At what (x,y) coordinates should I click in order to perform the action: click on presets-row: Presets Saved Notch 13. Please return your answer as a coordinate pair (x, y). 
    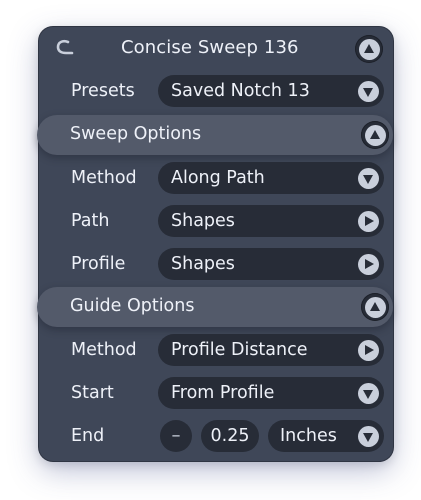
    Looking at the image, I should click on (216, 91).